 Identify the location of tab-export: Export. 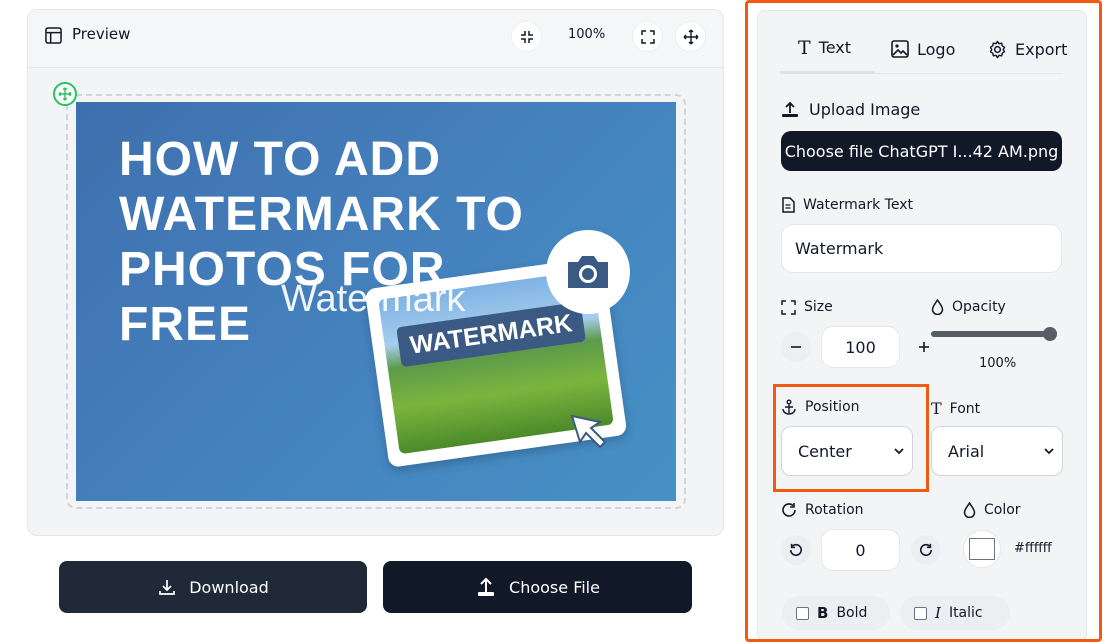
(1027, 60).